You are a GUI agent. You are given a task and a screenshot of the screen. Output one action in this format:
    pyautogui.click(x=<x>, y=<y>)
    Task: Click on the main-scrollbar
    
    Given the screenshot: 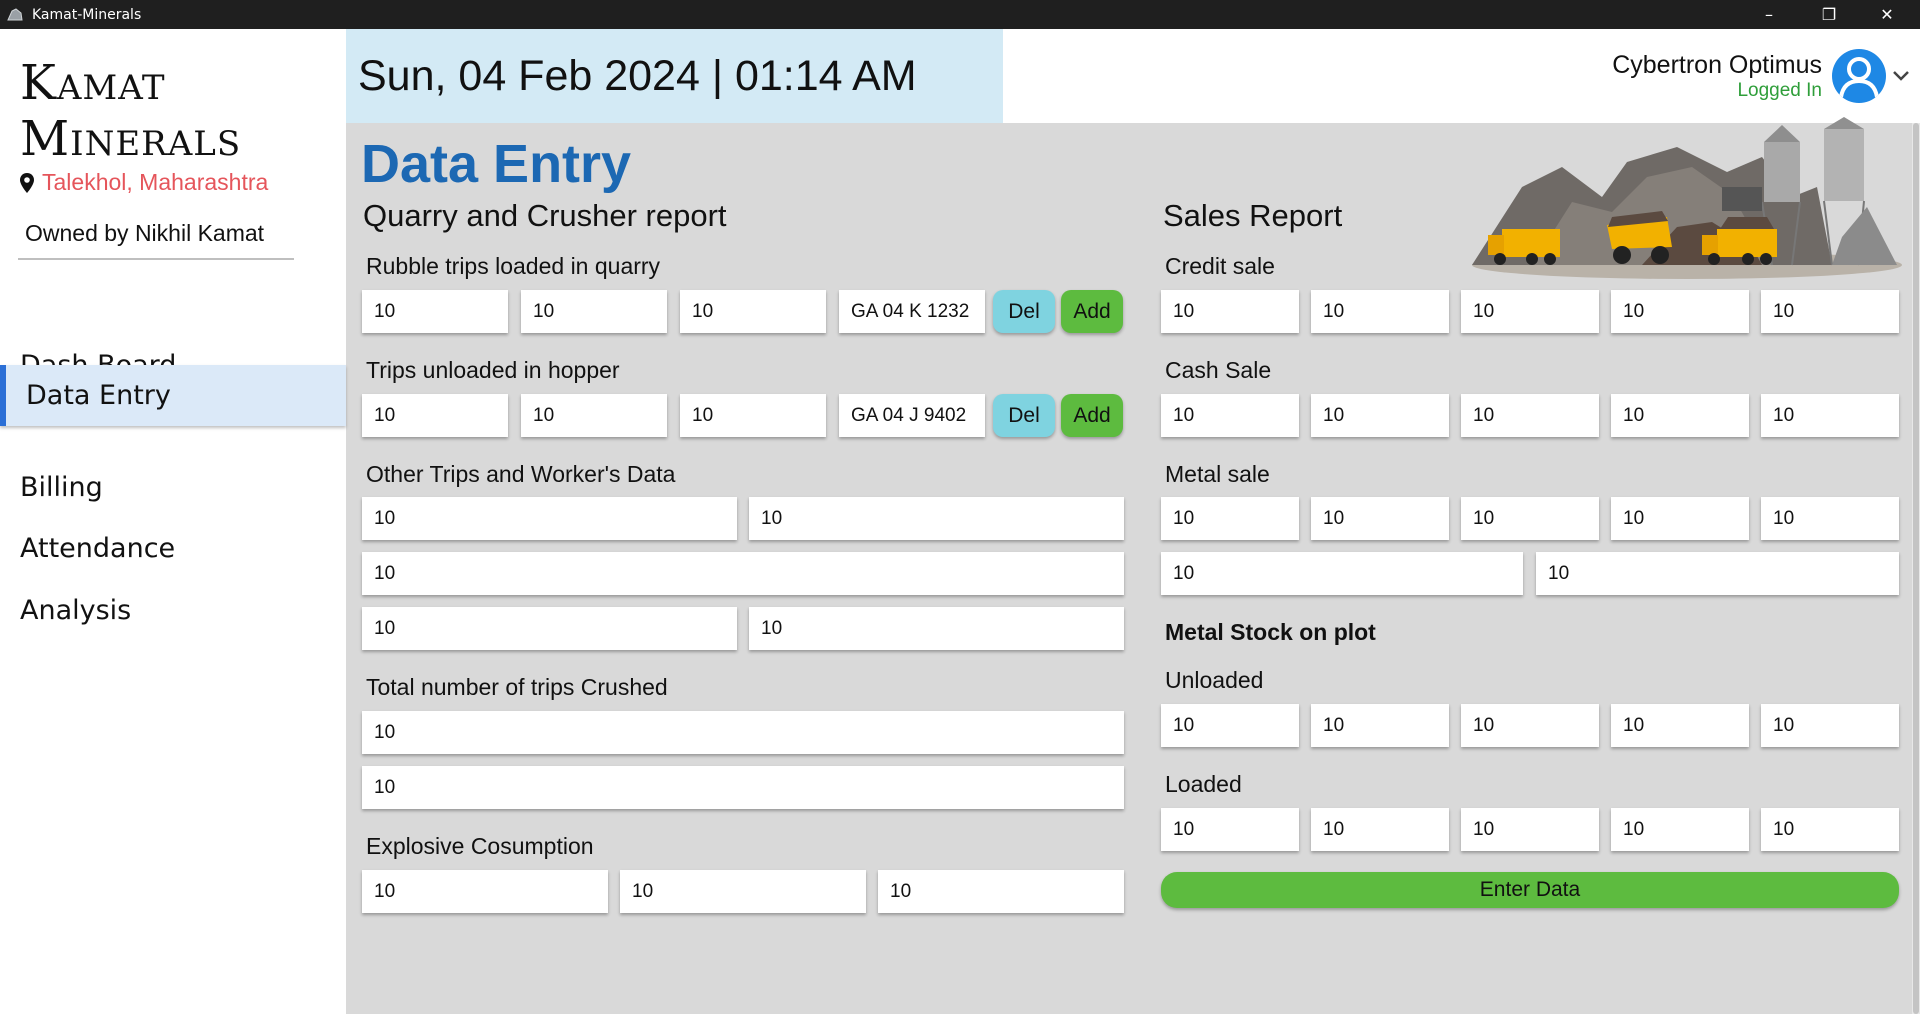 What is the action you would take?
    pyautogui.click(x=1916, y=568)
    